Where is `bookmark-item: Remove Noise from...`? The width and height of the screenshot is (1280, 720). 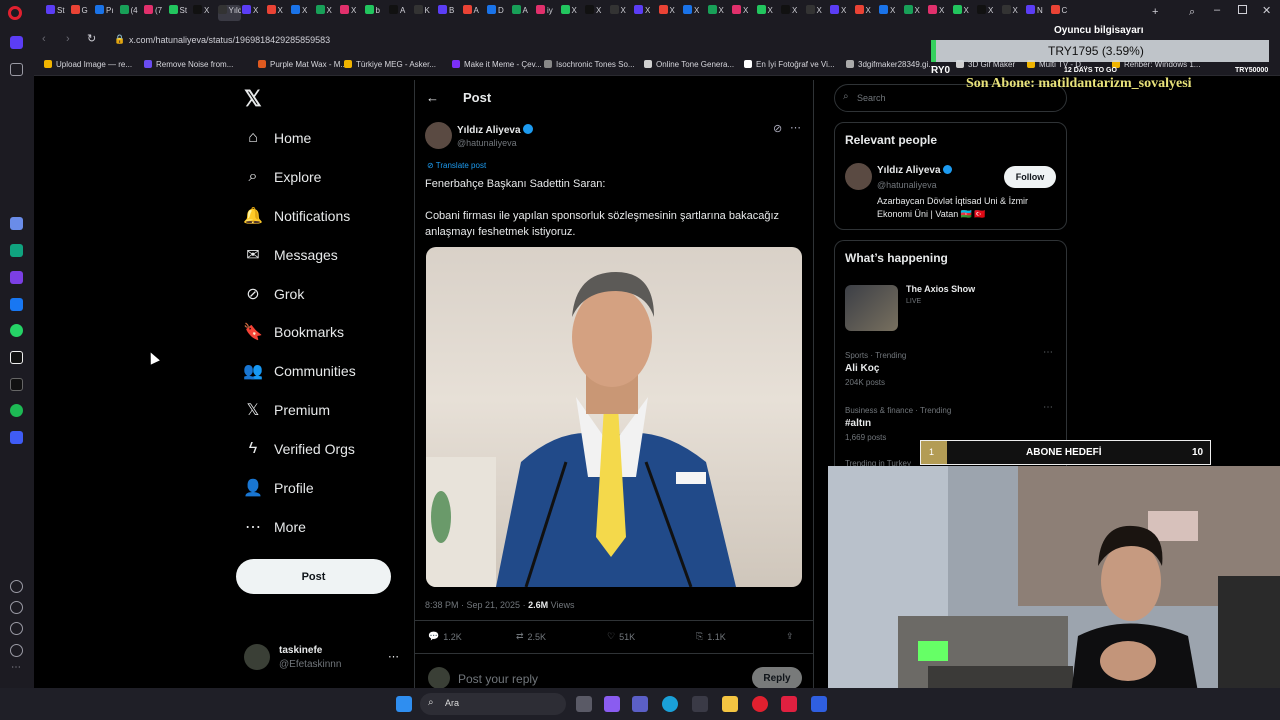
bookmark-item: Remove Noise from... is located at coordinates (188, 64).